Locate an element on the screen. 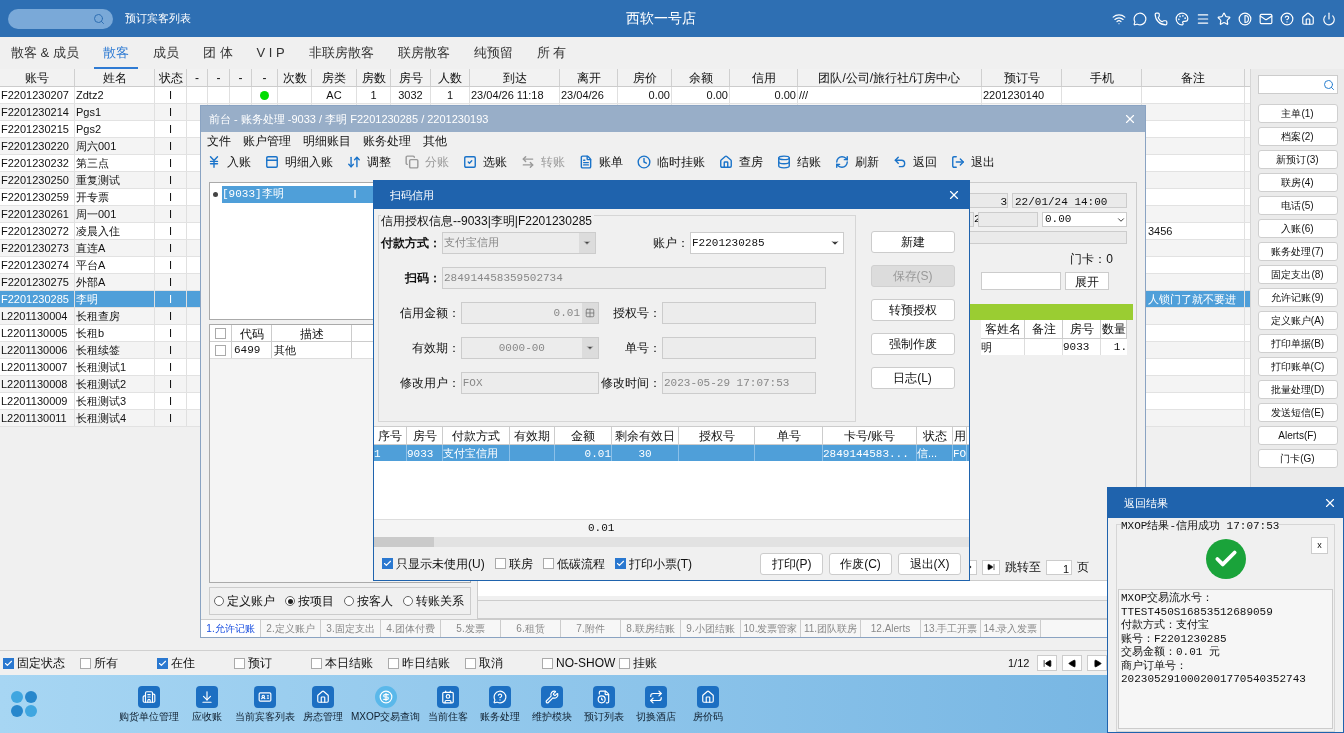 The height and width of the screenshot is (733, 1344). date-field: 22/01/24 14:00 is located at coordinates (1069, 200).